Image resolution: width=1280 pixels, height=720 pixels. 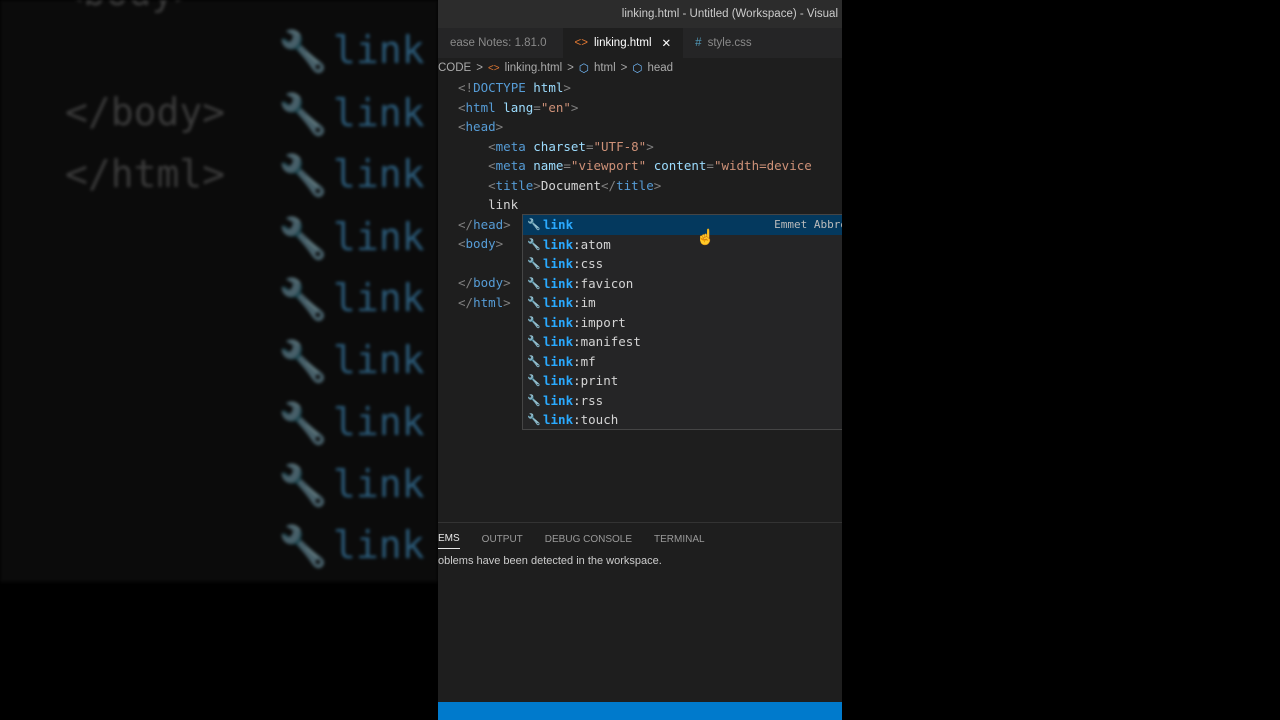 I want to click on code-token: charset, so click(x=555, y=146).